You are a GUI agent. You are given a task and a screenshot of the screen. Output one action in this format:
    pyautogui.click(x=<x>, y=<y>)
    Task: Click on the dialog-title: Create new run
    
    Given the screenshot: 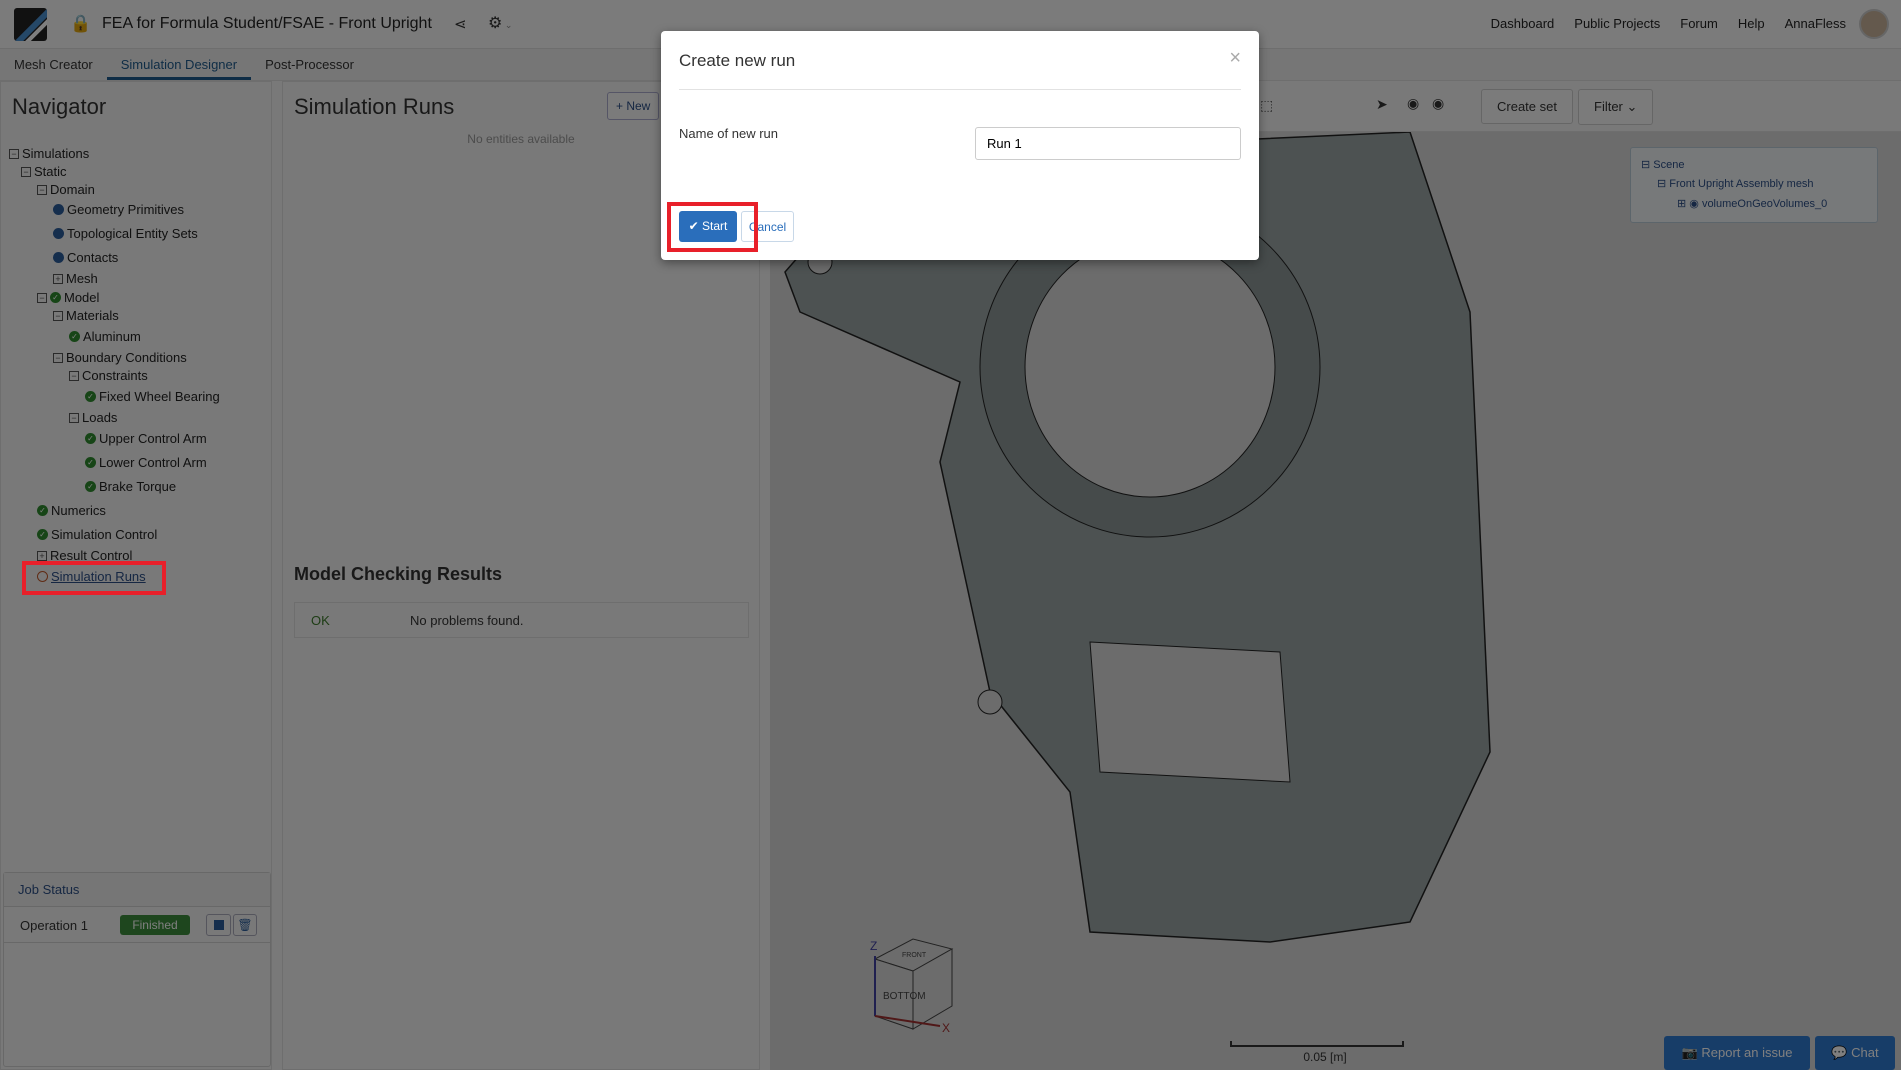 What is the action you would take?
    pyautogui.click(x=737, y=60)
    